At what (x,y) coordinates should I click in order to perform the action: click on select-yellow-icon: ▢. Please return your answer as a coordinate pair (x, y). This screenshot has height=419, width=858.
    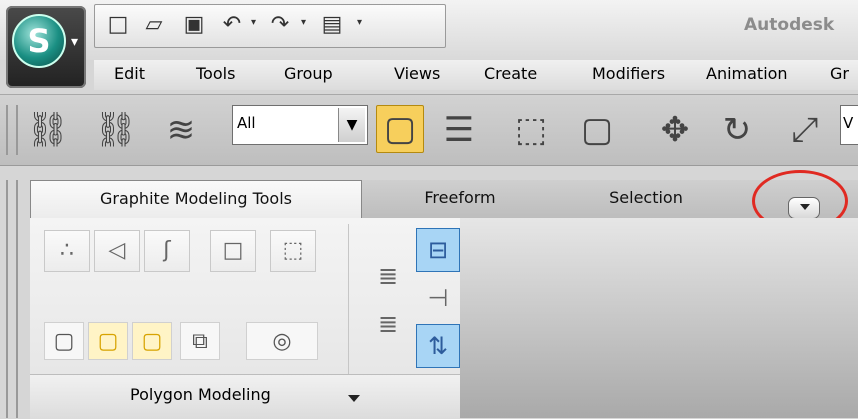
    Looking at the image, I should click on (108, 341).